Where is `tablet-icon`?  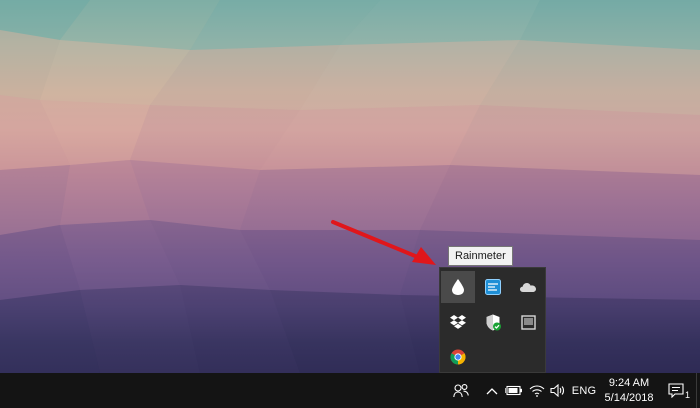 tablet-icon is located at coordinates (528, 322).